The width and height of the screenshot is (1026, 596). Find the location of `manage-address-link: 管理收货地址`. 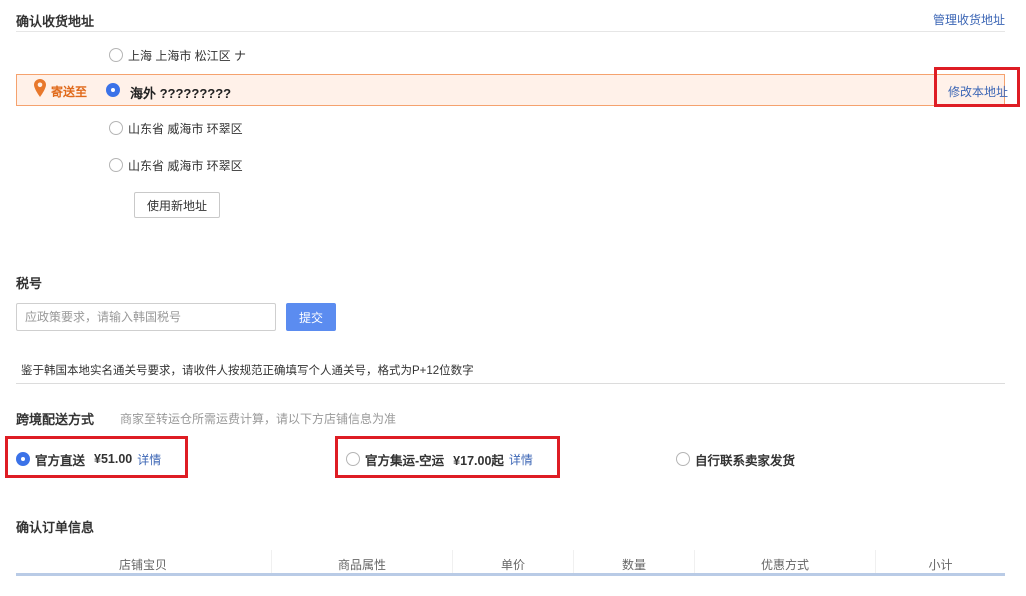

manage-address-link: 管理收货地址 is located at coordinates (969, 19).